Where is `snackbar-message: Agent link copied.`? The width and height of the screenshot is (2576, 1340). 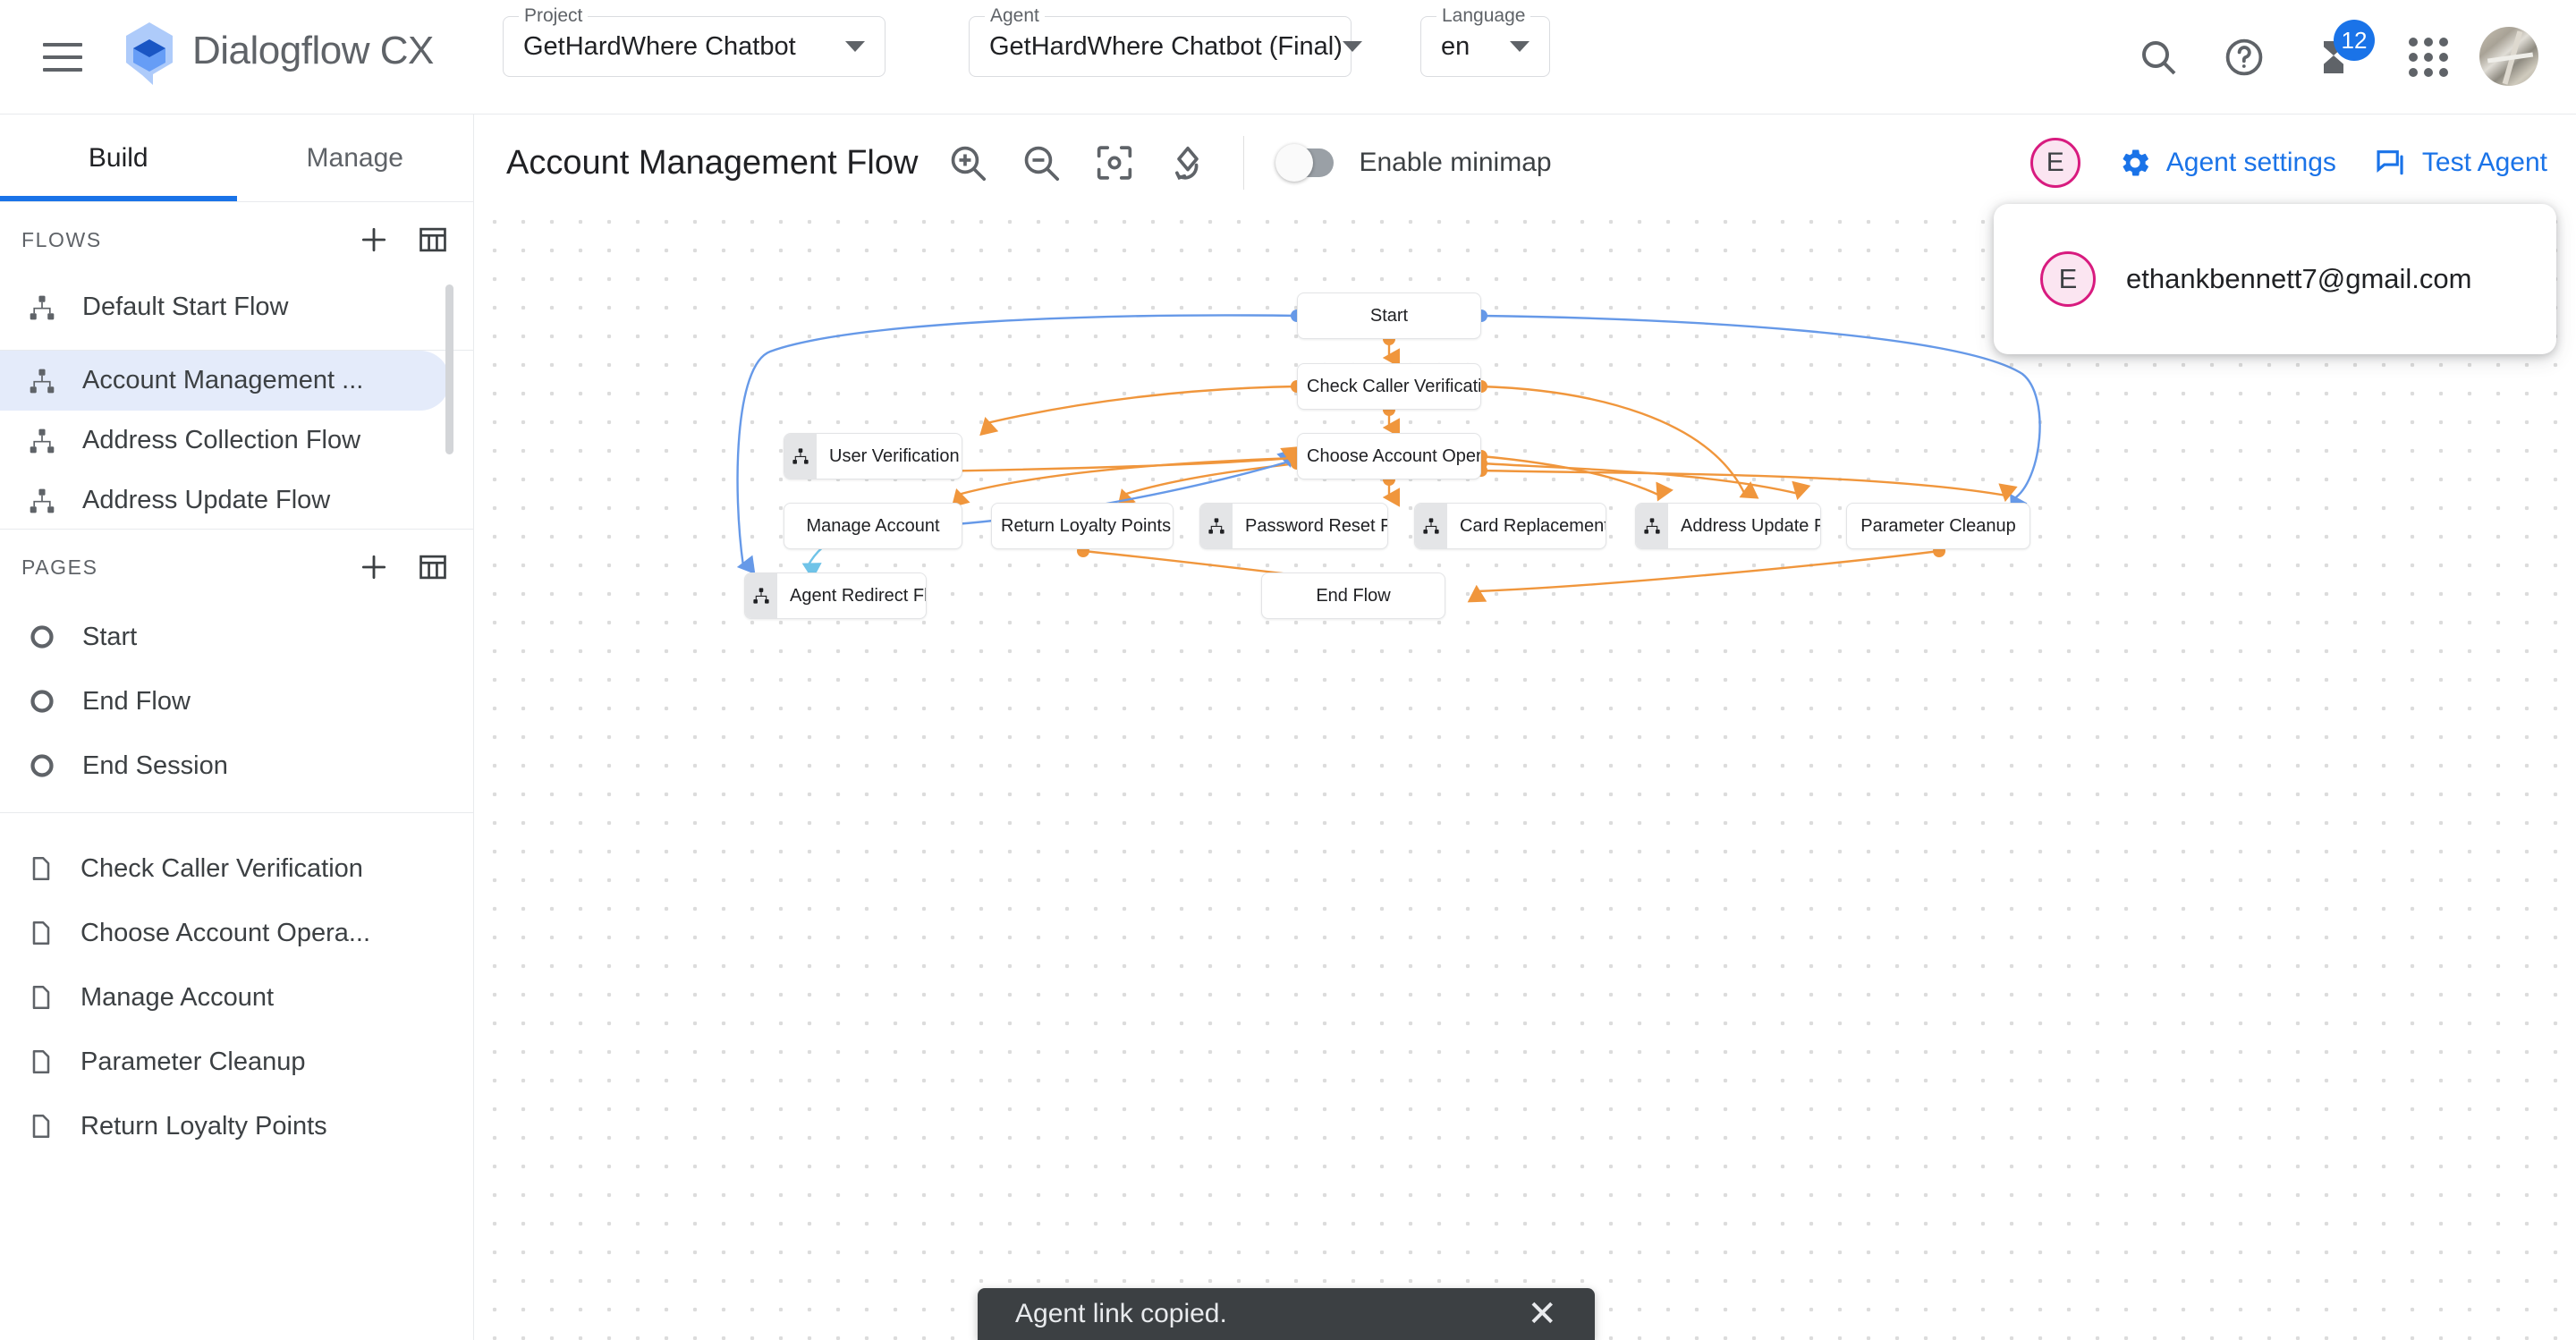 snackbar-message: Agent link copied. is located at coordinates (1121, 1313).